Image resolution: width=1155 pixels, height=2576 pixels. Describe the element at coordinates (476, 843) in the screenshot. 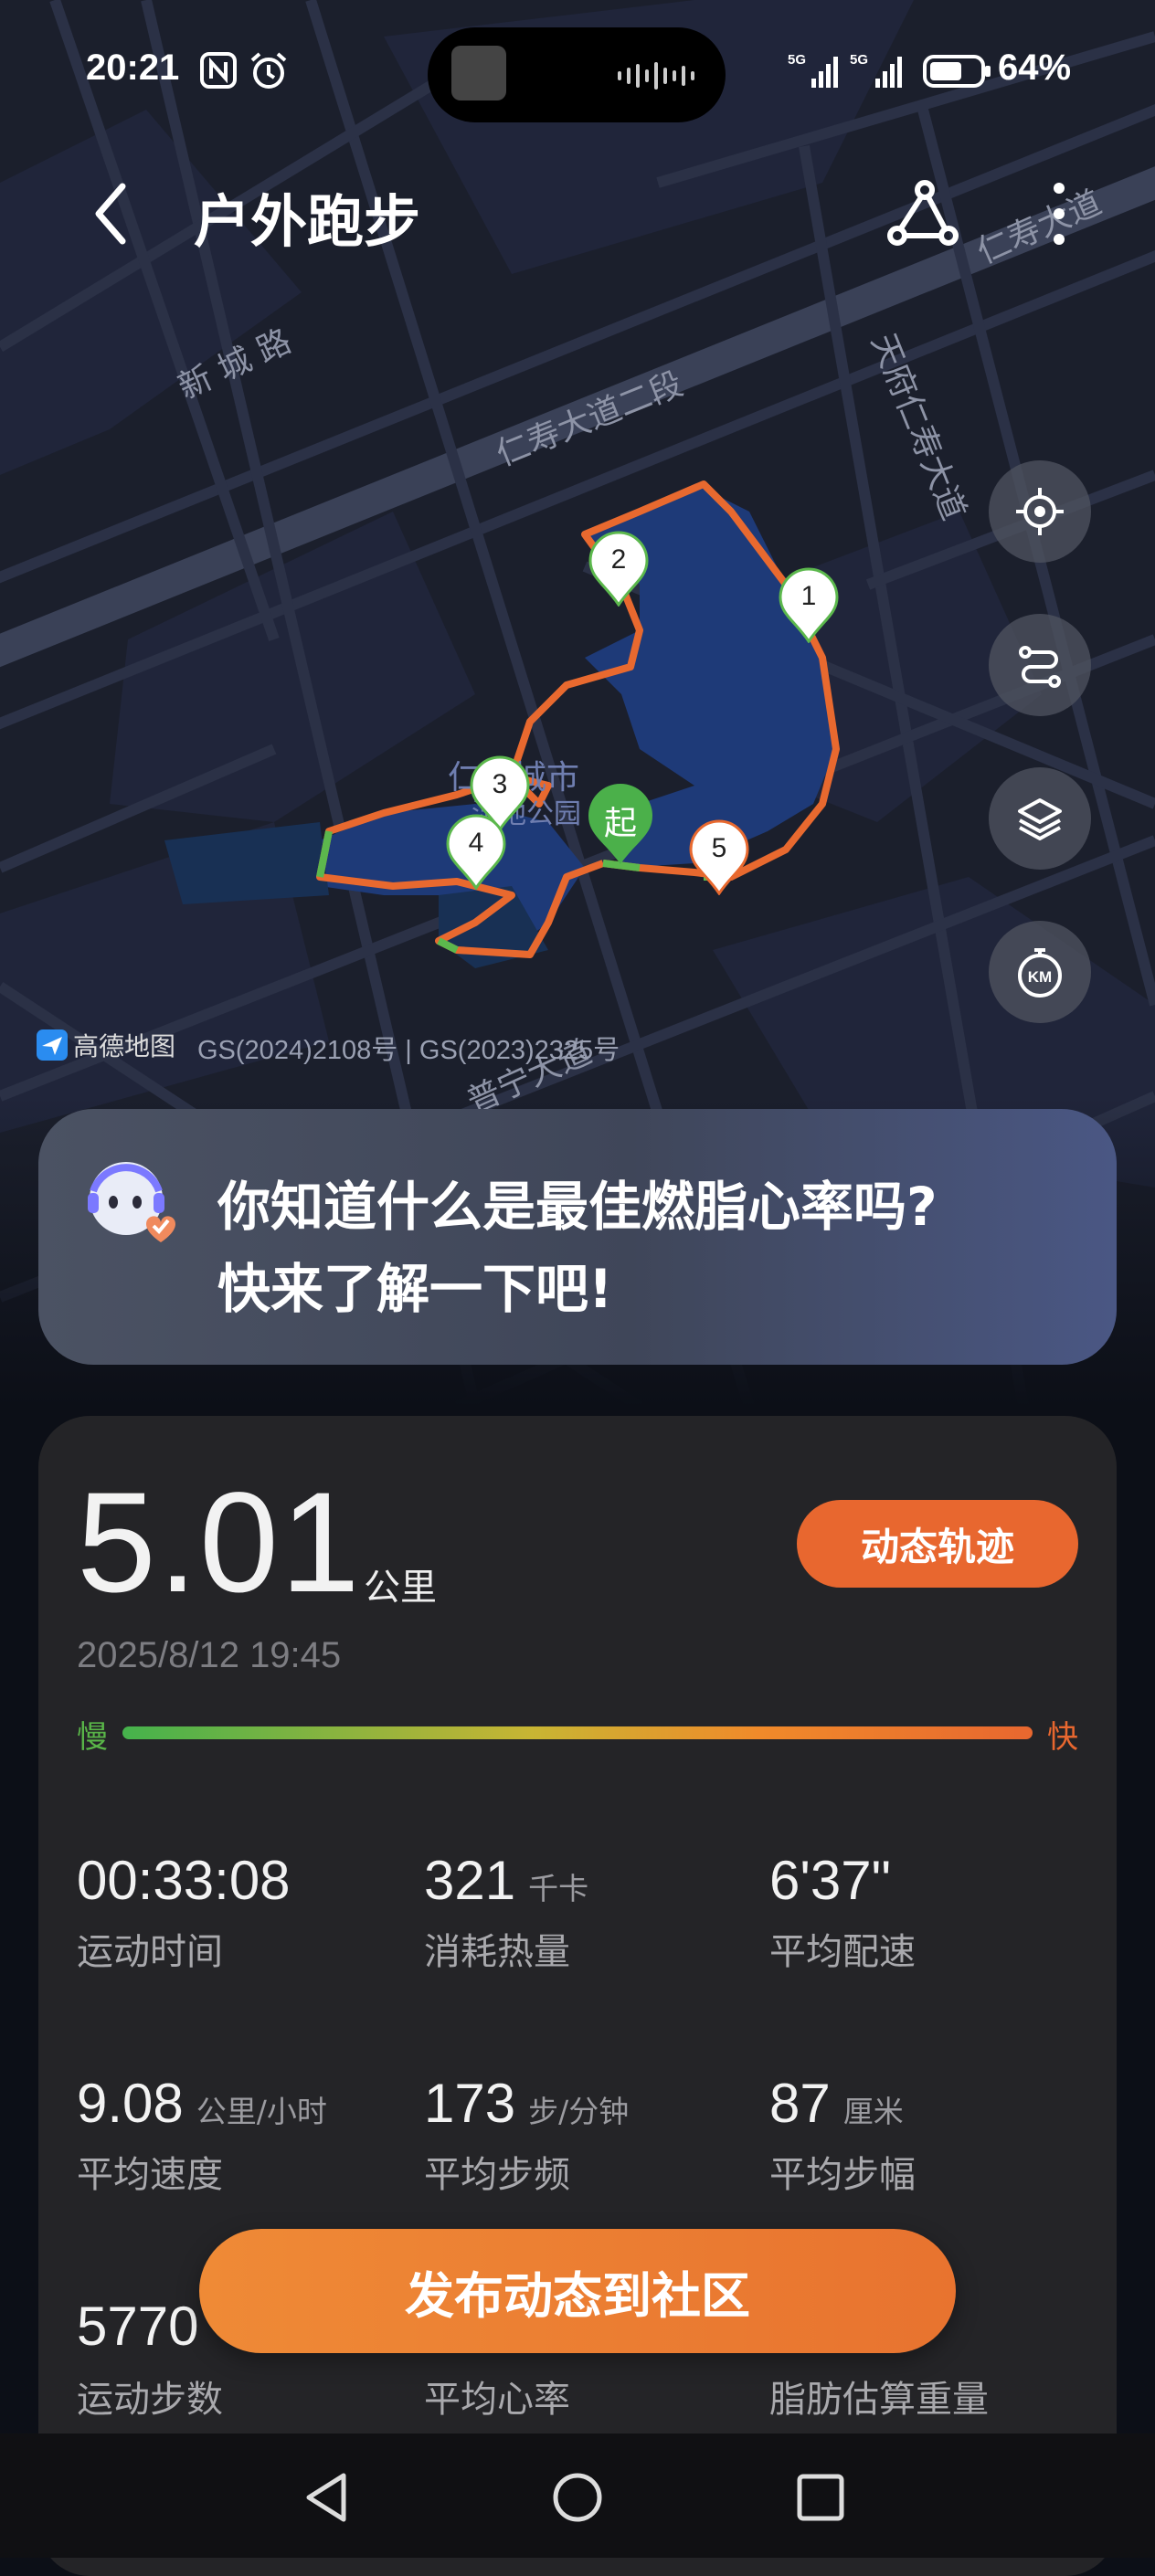

I see `km-marker-label: 4` at that location.